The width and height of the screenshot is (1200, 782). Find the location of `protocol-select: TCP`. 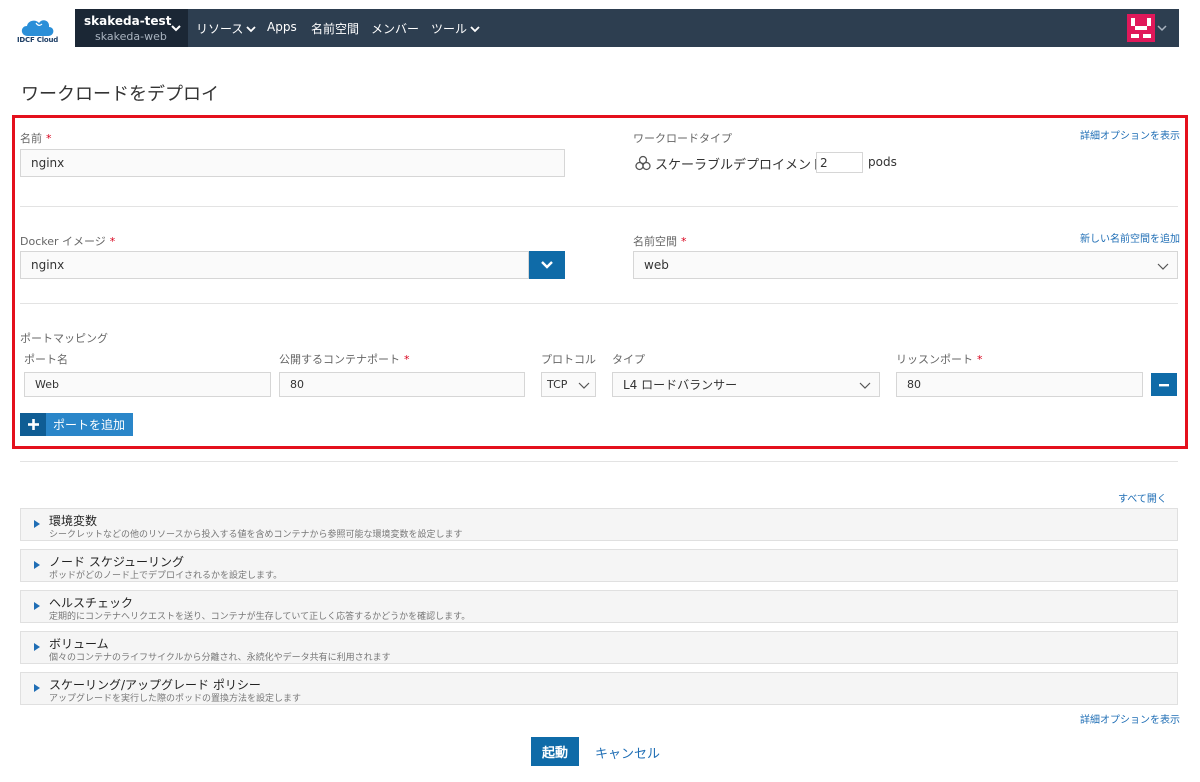

protocol-select: TCP is located at coordinates (568, 384).